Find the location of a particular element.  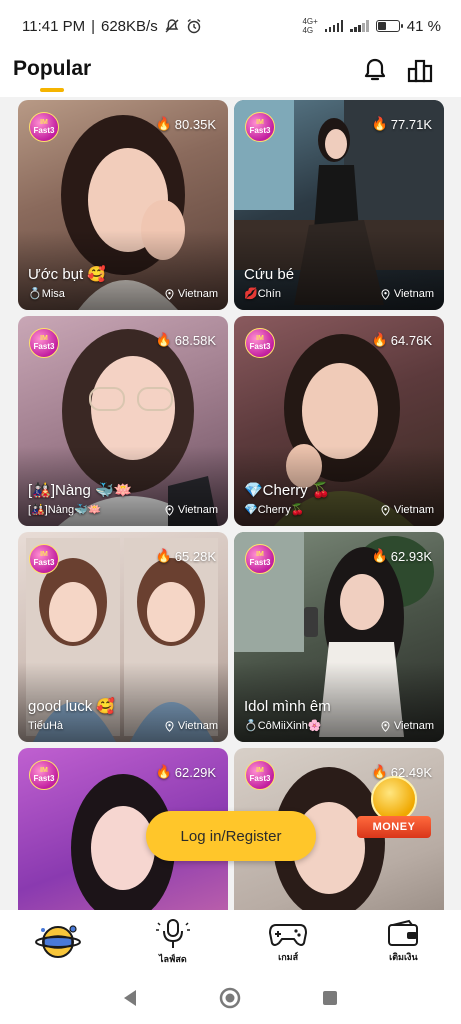

network-type-bottom: 4G is located at coordinates (308, 30).